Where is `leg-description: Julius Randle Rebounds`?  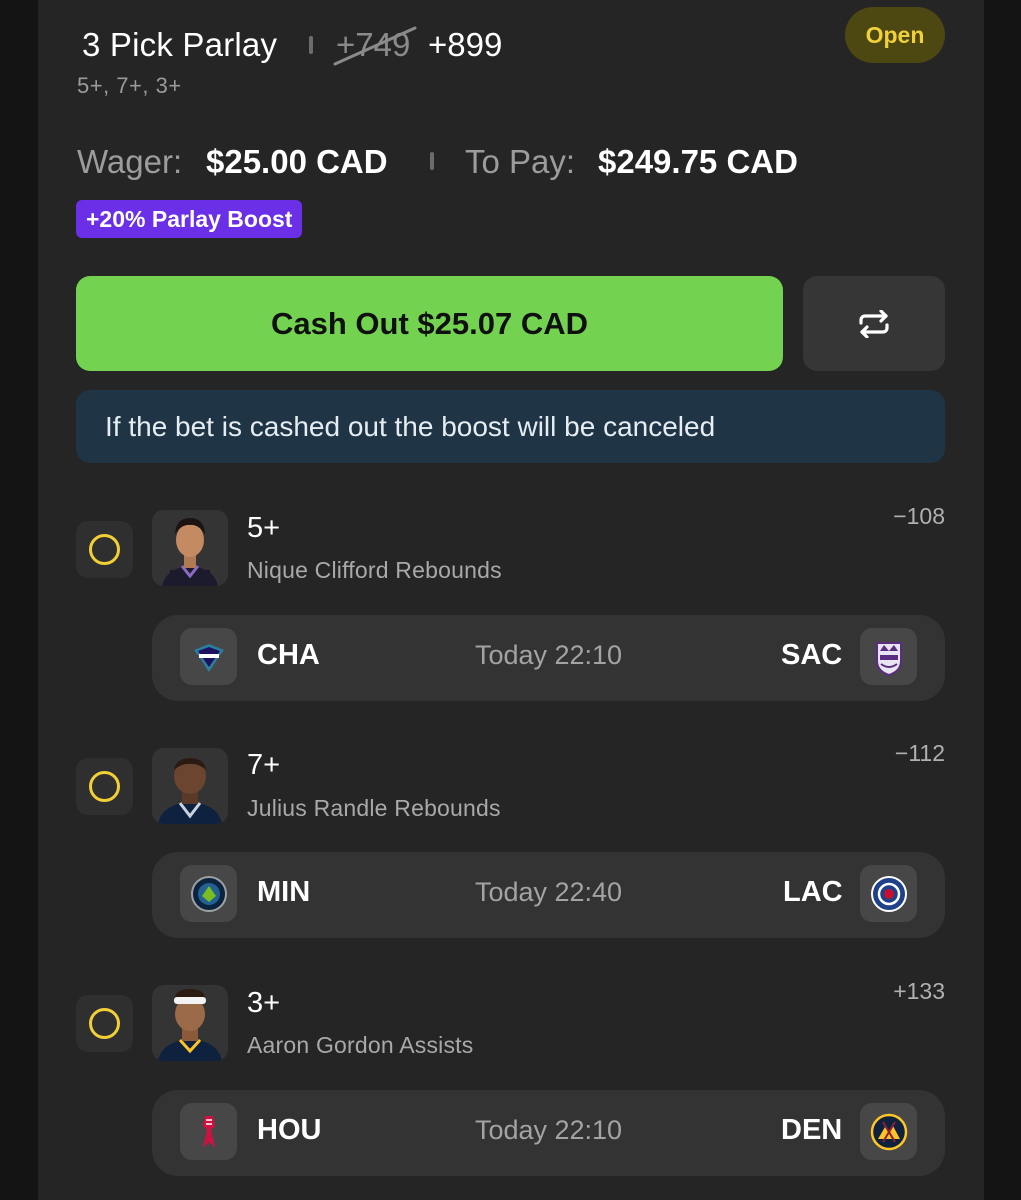 leg-description: Julius Randle Rebounds is located at coordinates (374, 808).